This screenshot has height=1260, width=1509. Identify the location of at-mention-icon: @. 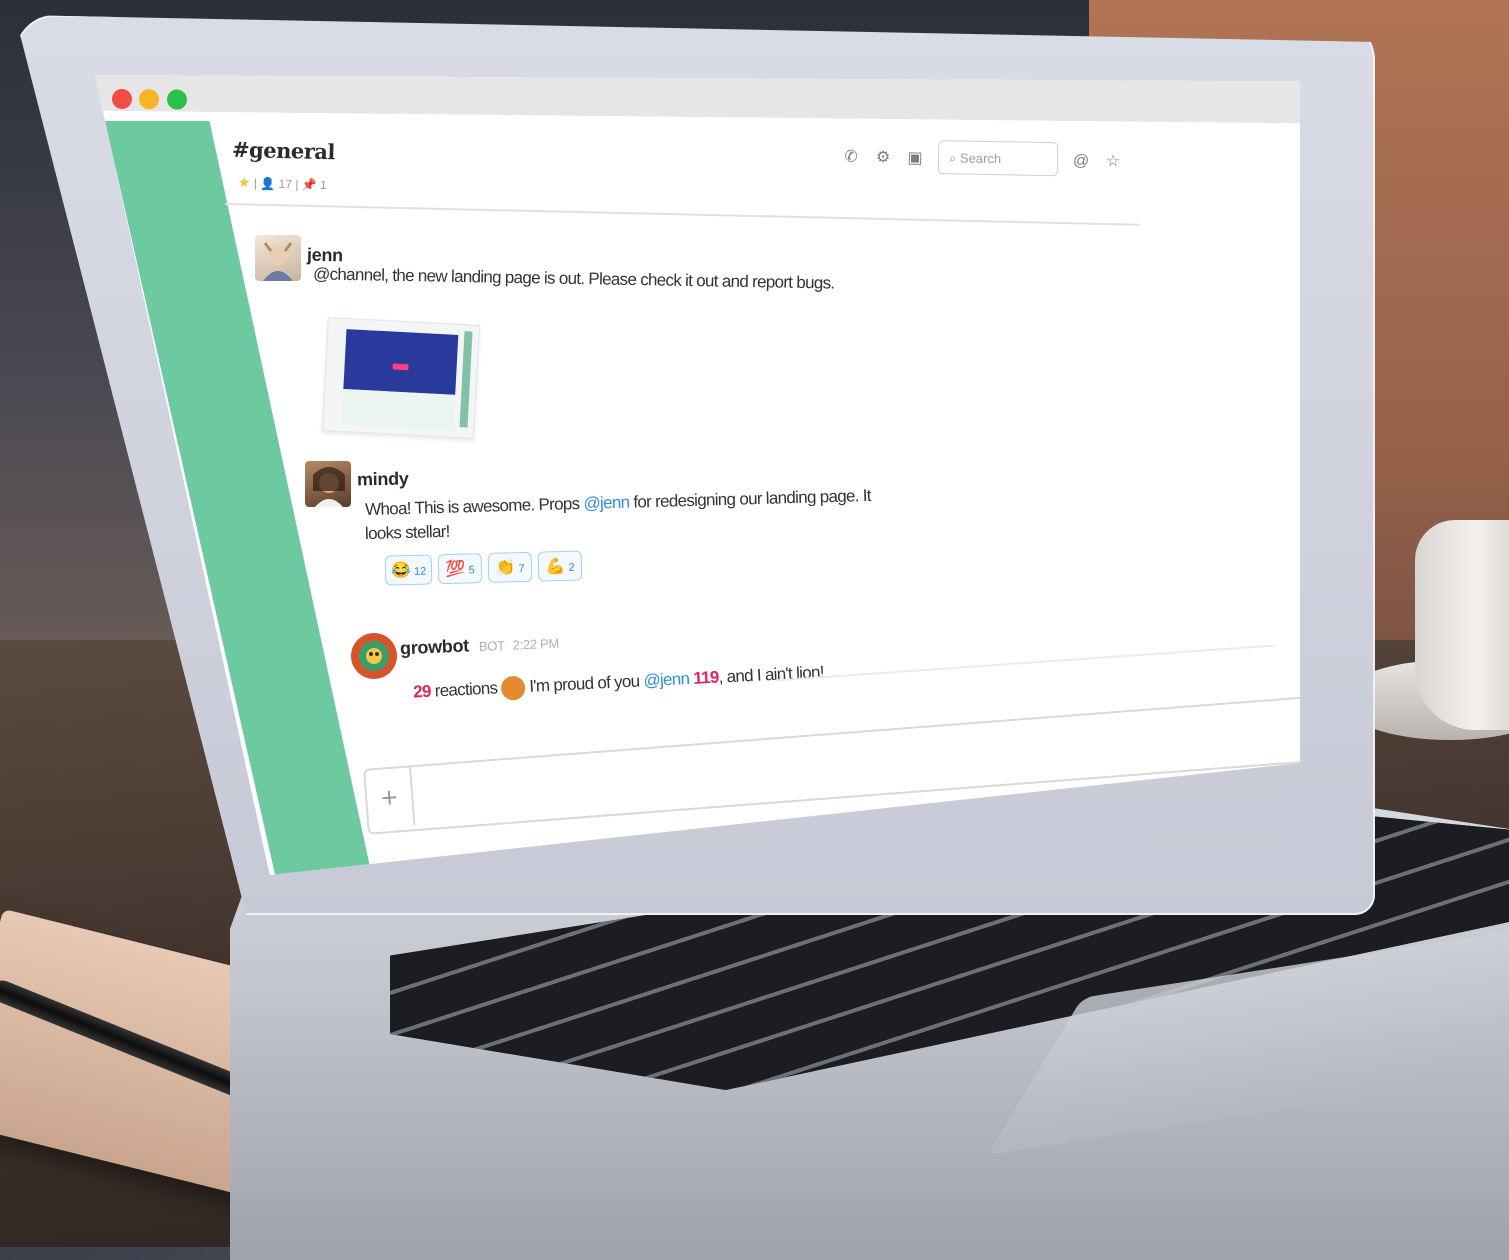
(1081, 161).